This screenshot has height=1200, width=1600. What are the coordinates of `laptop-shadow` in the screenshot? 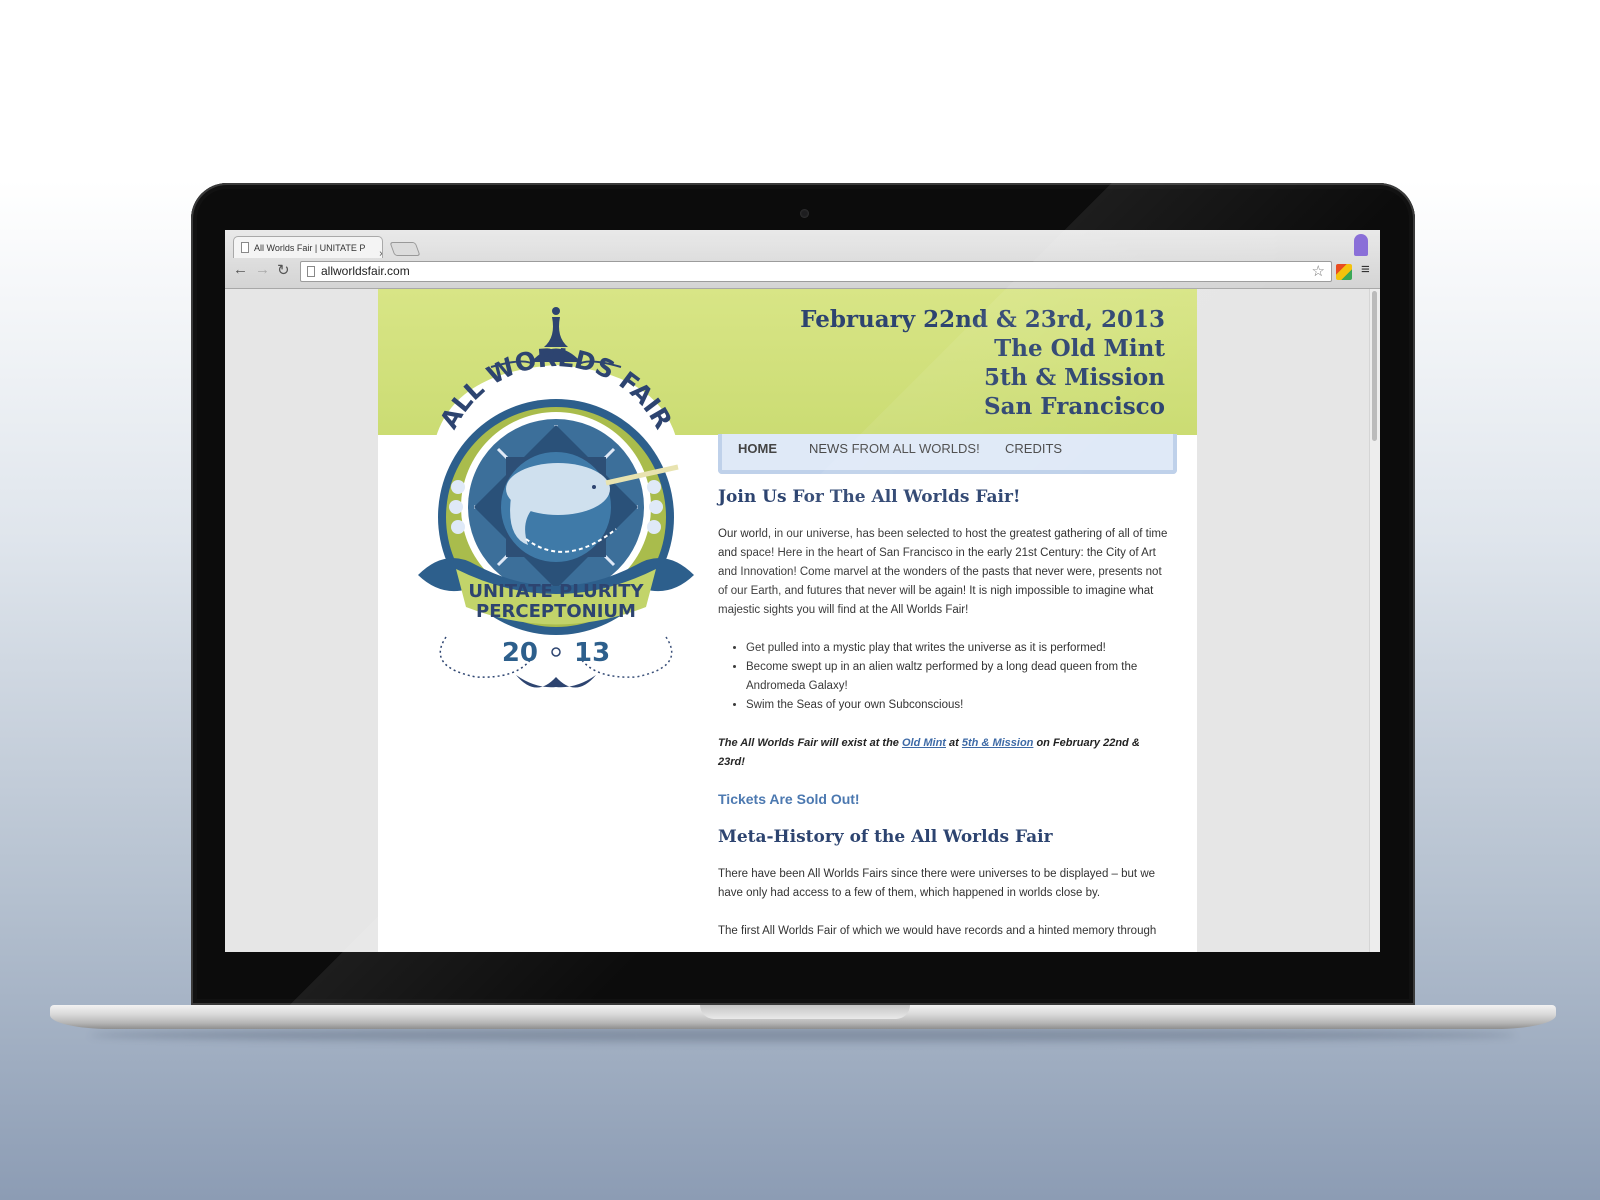 It's located at (803, 1035).